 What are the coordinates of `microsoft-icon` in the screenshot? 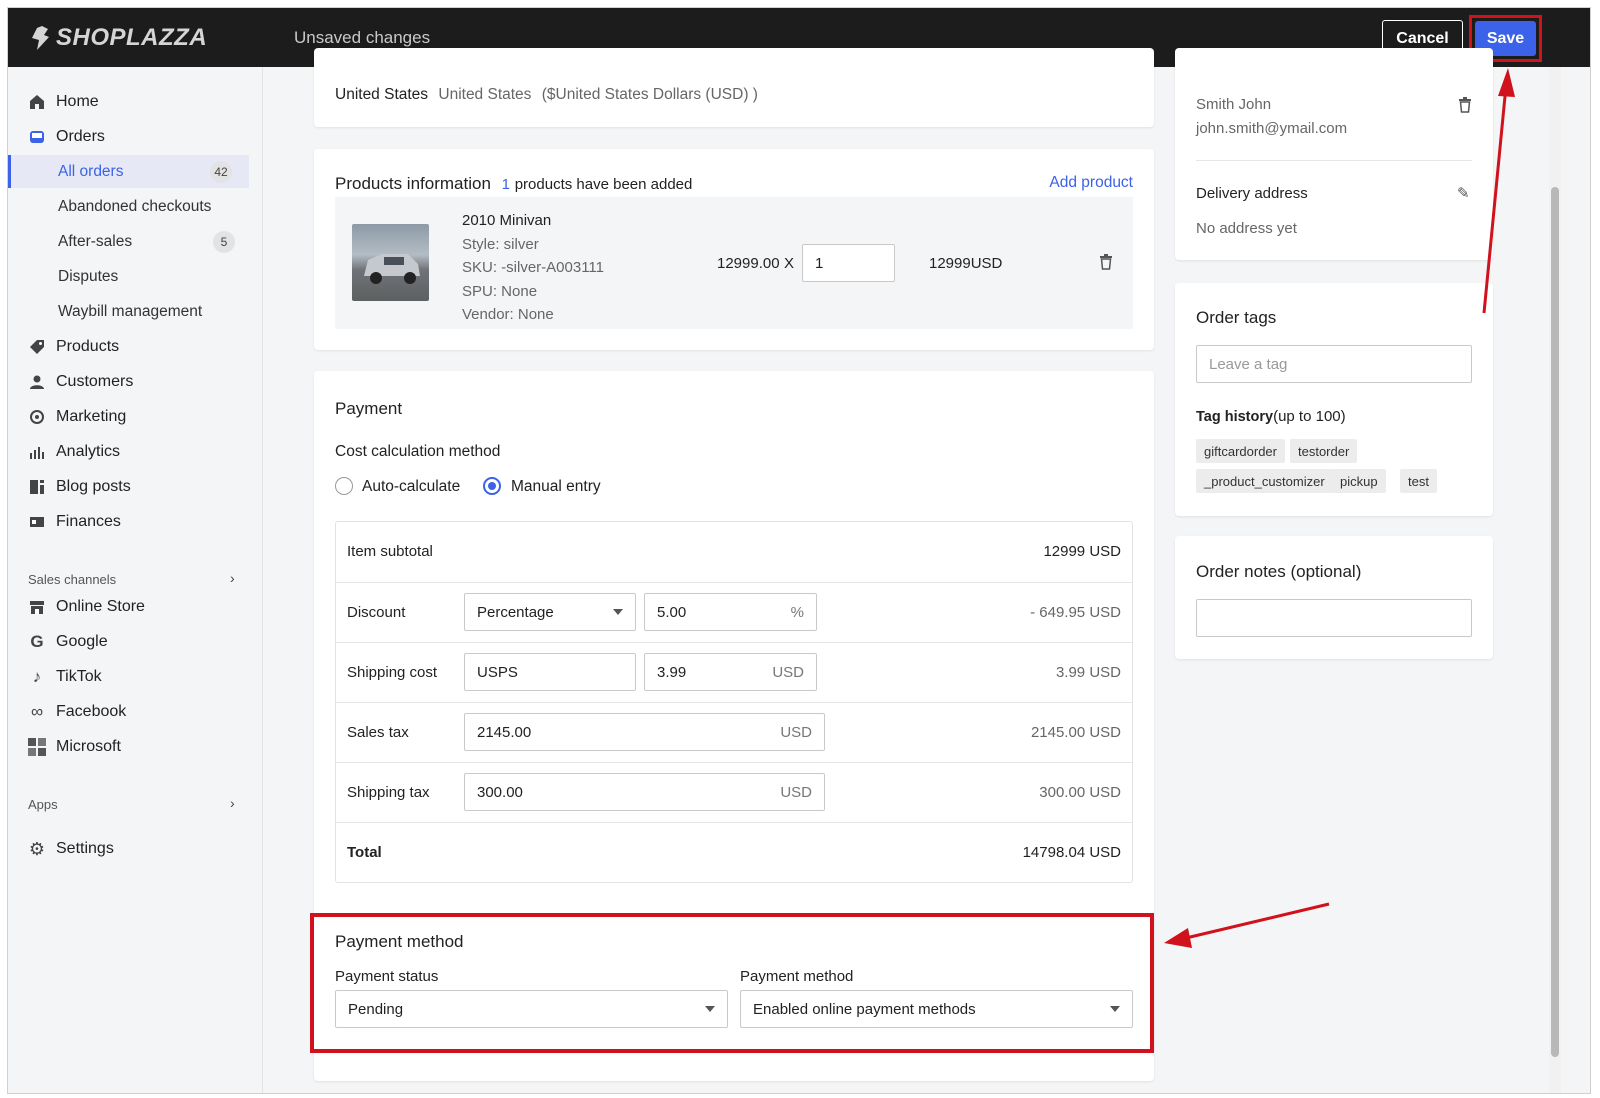 It's located at (37, 747).